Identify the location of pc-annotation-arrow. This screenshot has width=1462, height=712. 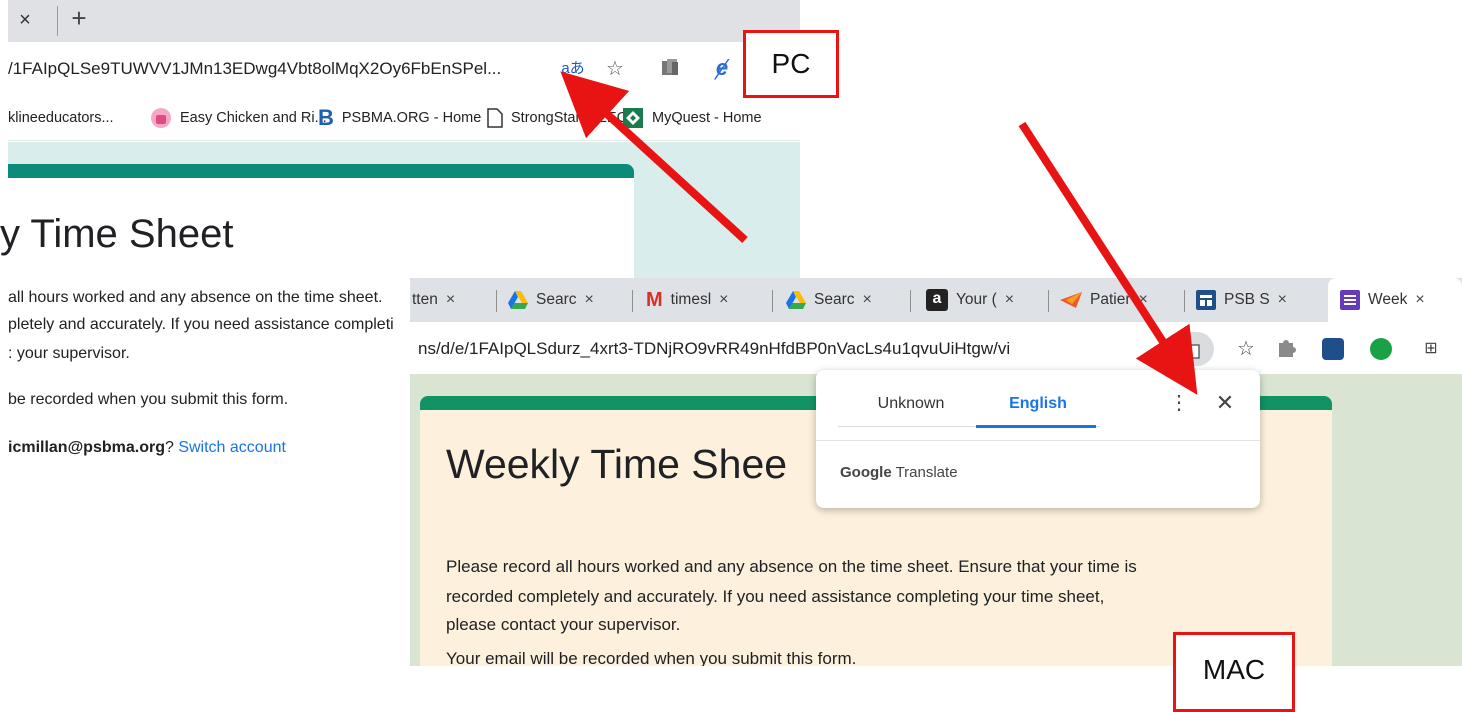
(654, 157).